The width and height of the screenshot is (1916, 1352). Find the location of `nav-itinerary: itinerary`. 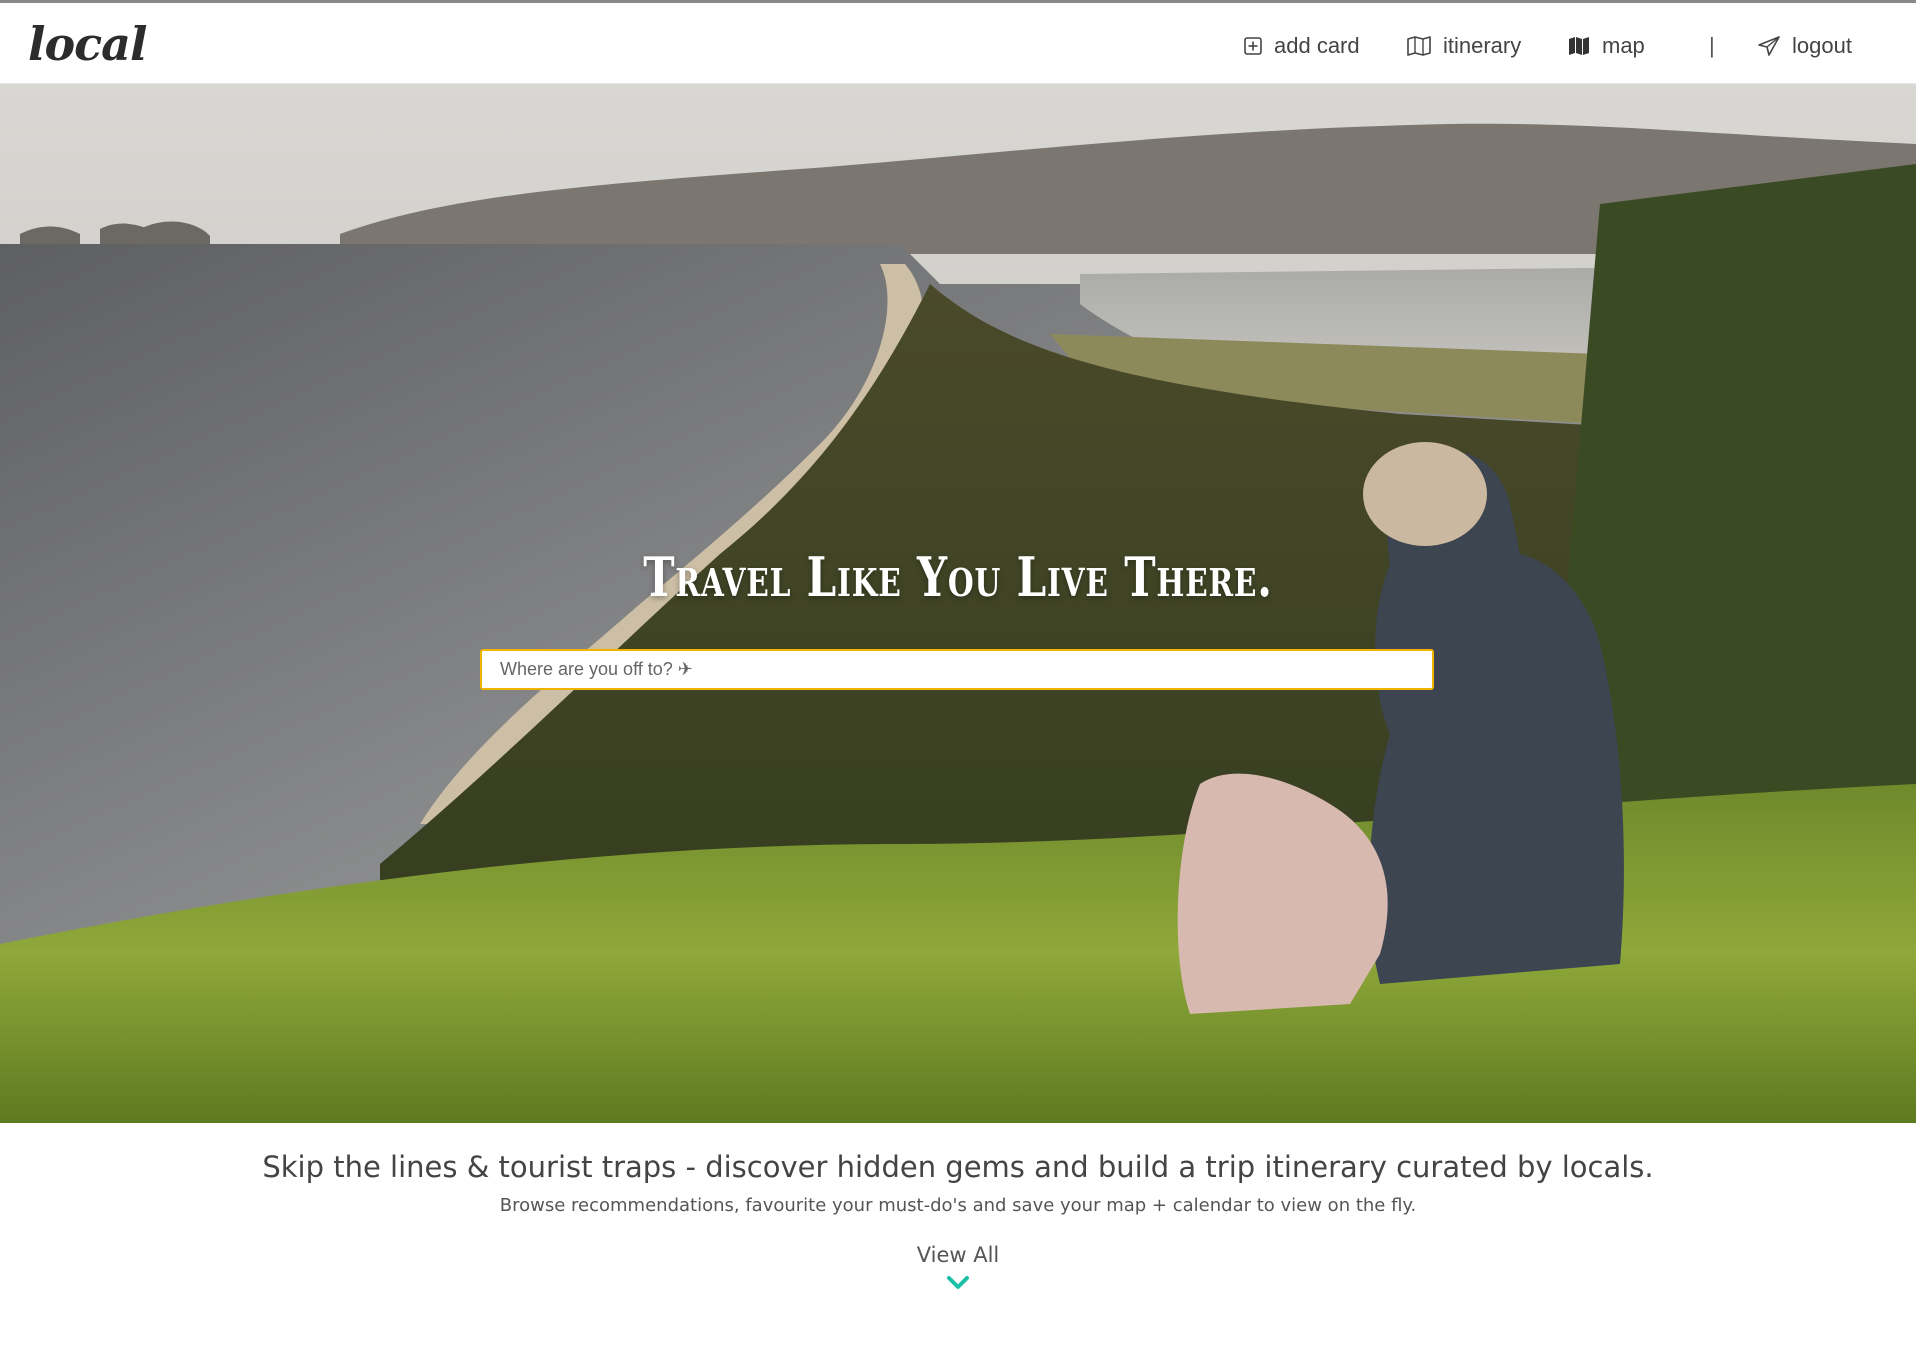

nav-itinerary: itinerary is located at coordinates (1464, 46).